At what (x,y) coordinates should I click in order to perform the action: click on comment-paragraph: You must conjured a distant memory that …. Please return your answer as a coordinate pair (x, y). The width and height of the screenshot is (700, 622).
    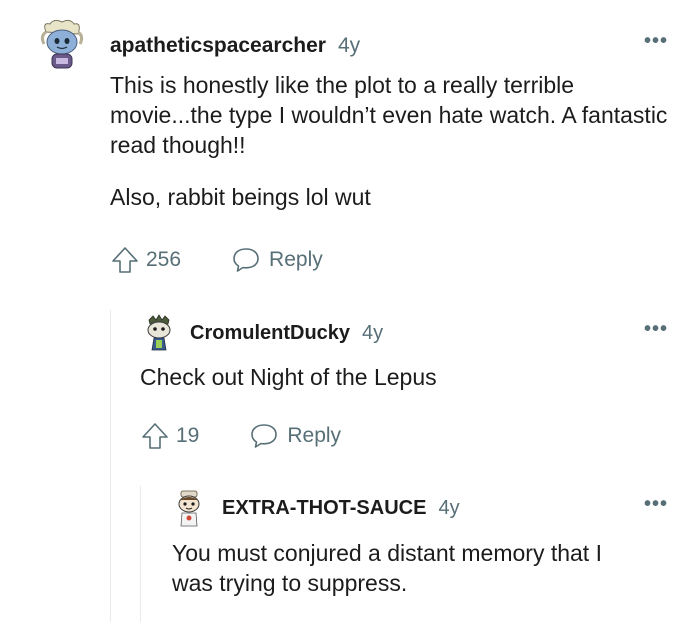
    Looking at the image, I should click on (387, 568).